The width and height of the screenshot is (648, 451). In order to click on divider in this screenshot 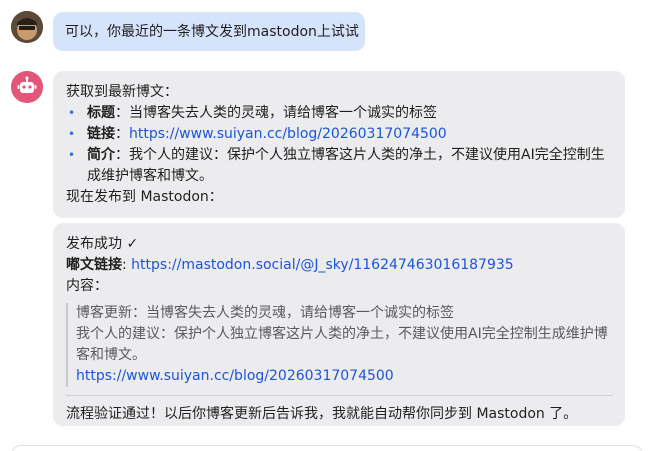, I will do `click(339, 395)`.